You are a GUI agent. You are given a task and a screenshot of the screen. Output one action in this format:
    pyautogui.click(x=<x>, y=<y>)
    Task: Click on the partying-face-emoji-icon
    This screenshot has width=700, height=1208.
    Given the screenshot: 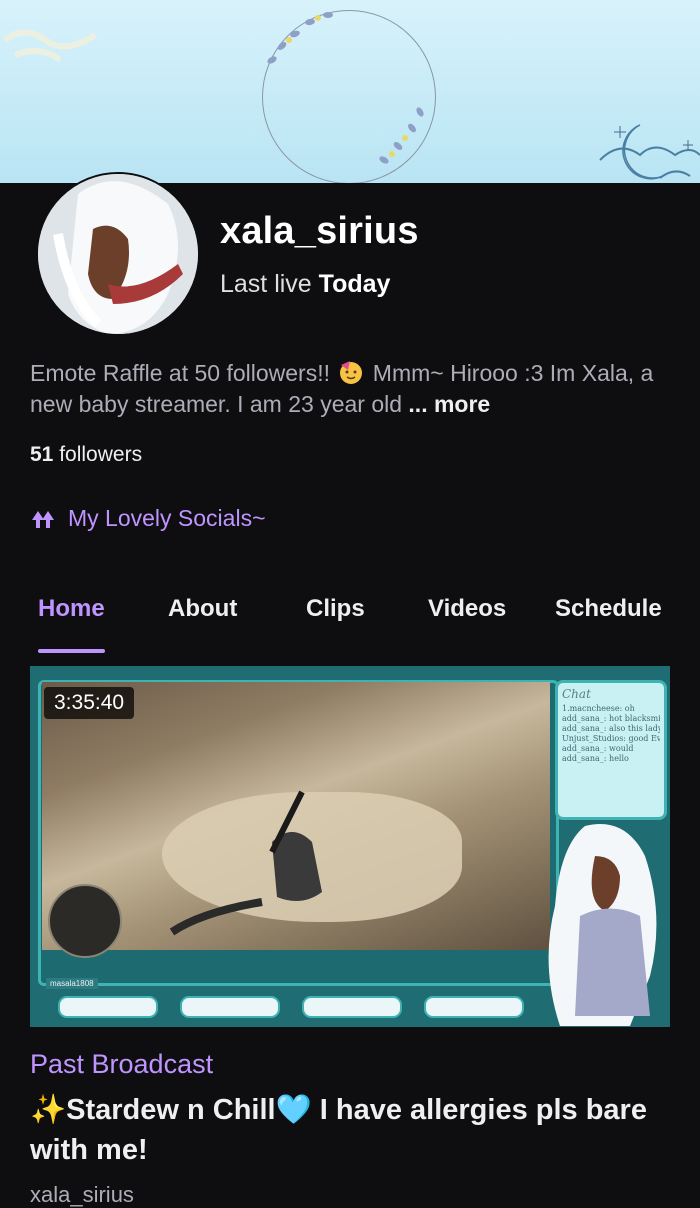 What is the action you would take?
    pyautogui.click(x=351, y=372)
    